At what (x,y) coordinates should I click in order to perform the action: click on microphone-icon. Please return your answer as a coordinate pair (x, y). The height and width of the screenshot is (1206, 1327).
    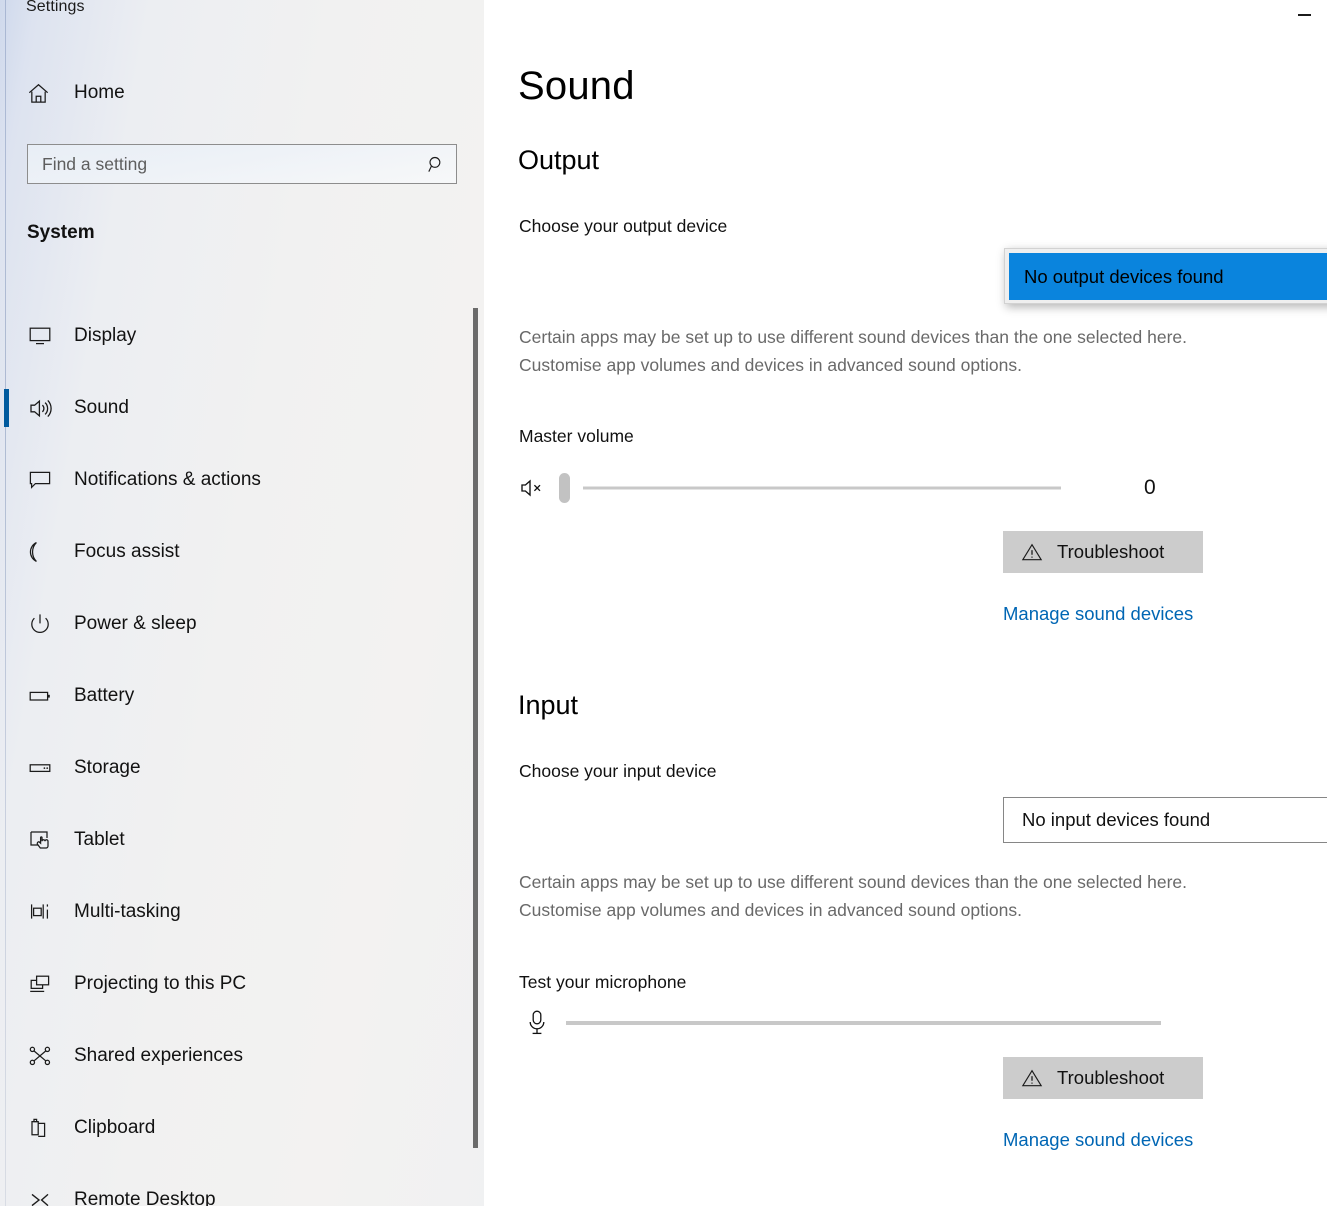
    Looking at the image, I should click on (537, 1023).